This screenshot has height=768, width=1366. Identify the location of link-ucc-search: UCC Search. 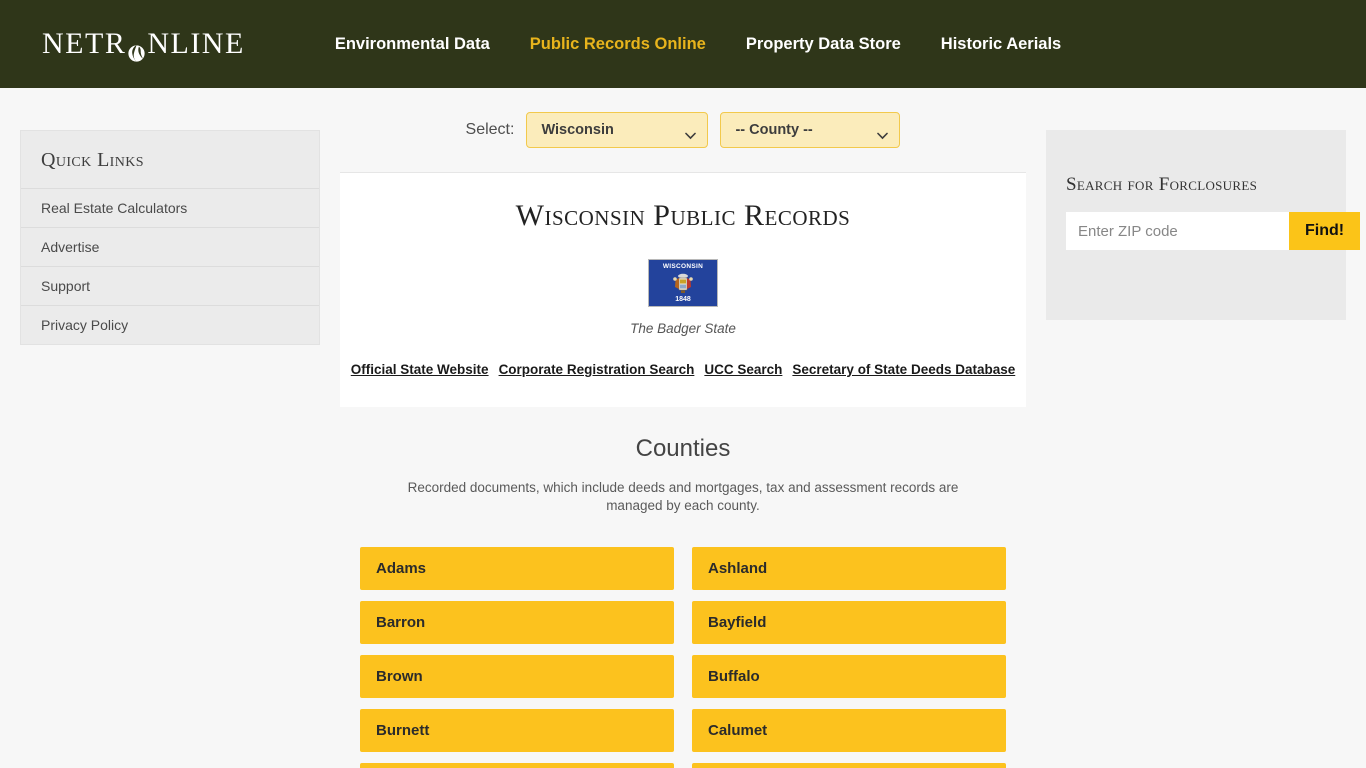
(743, 369).